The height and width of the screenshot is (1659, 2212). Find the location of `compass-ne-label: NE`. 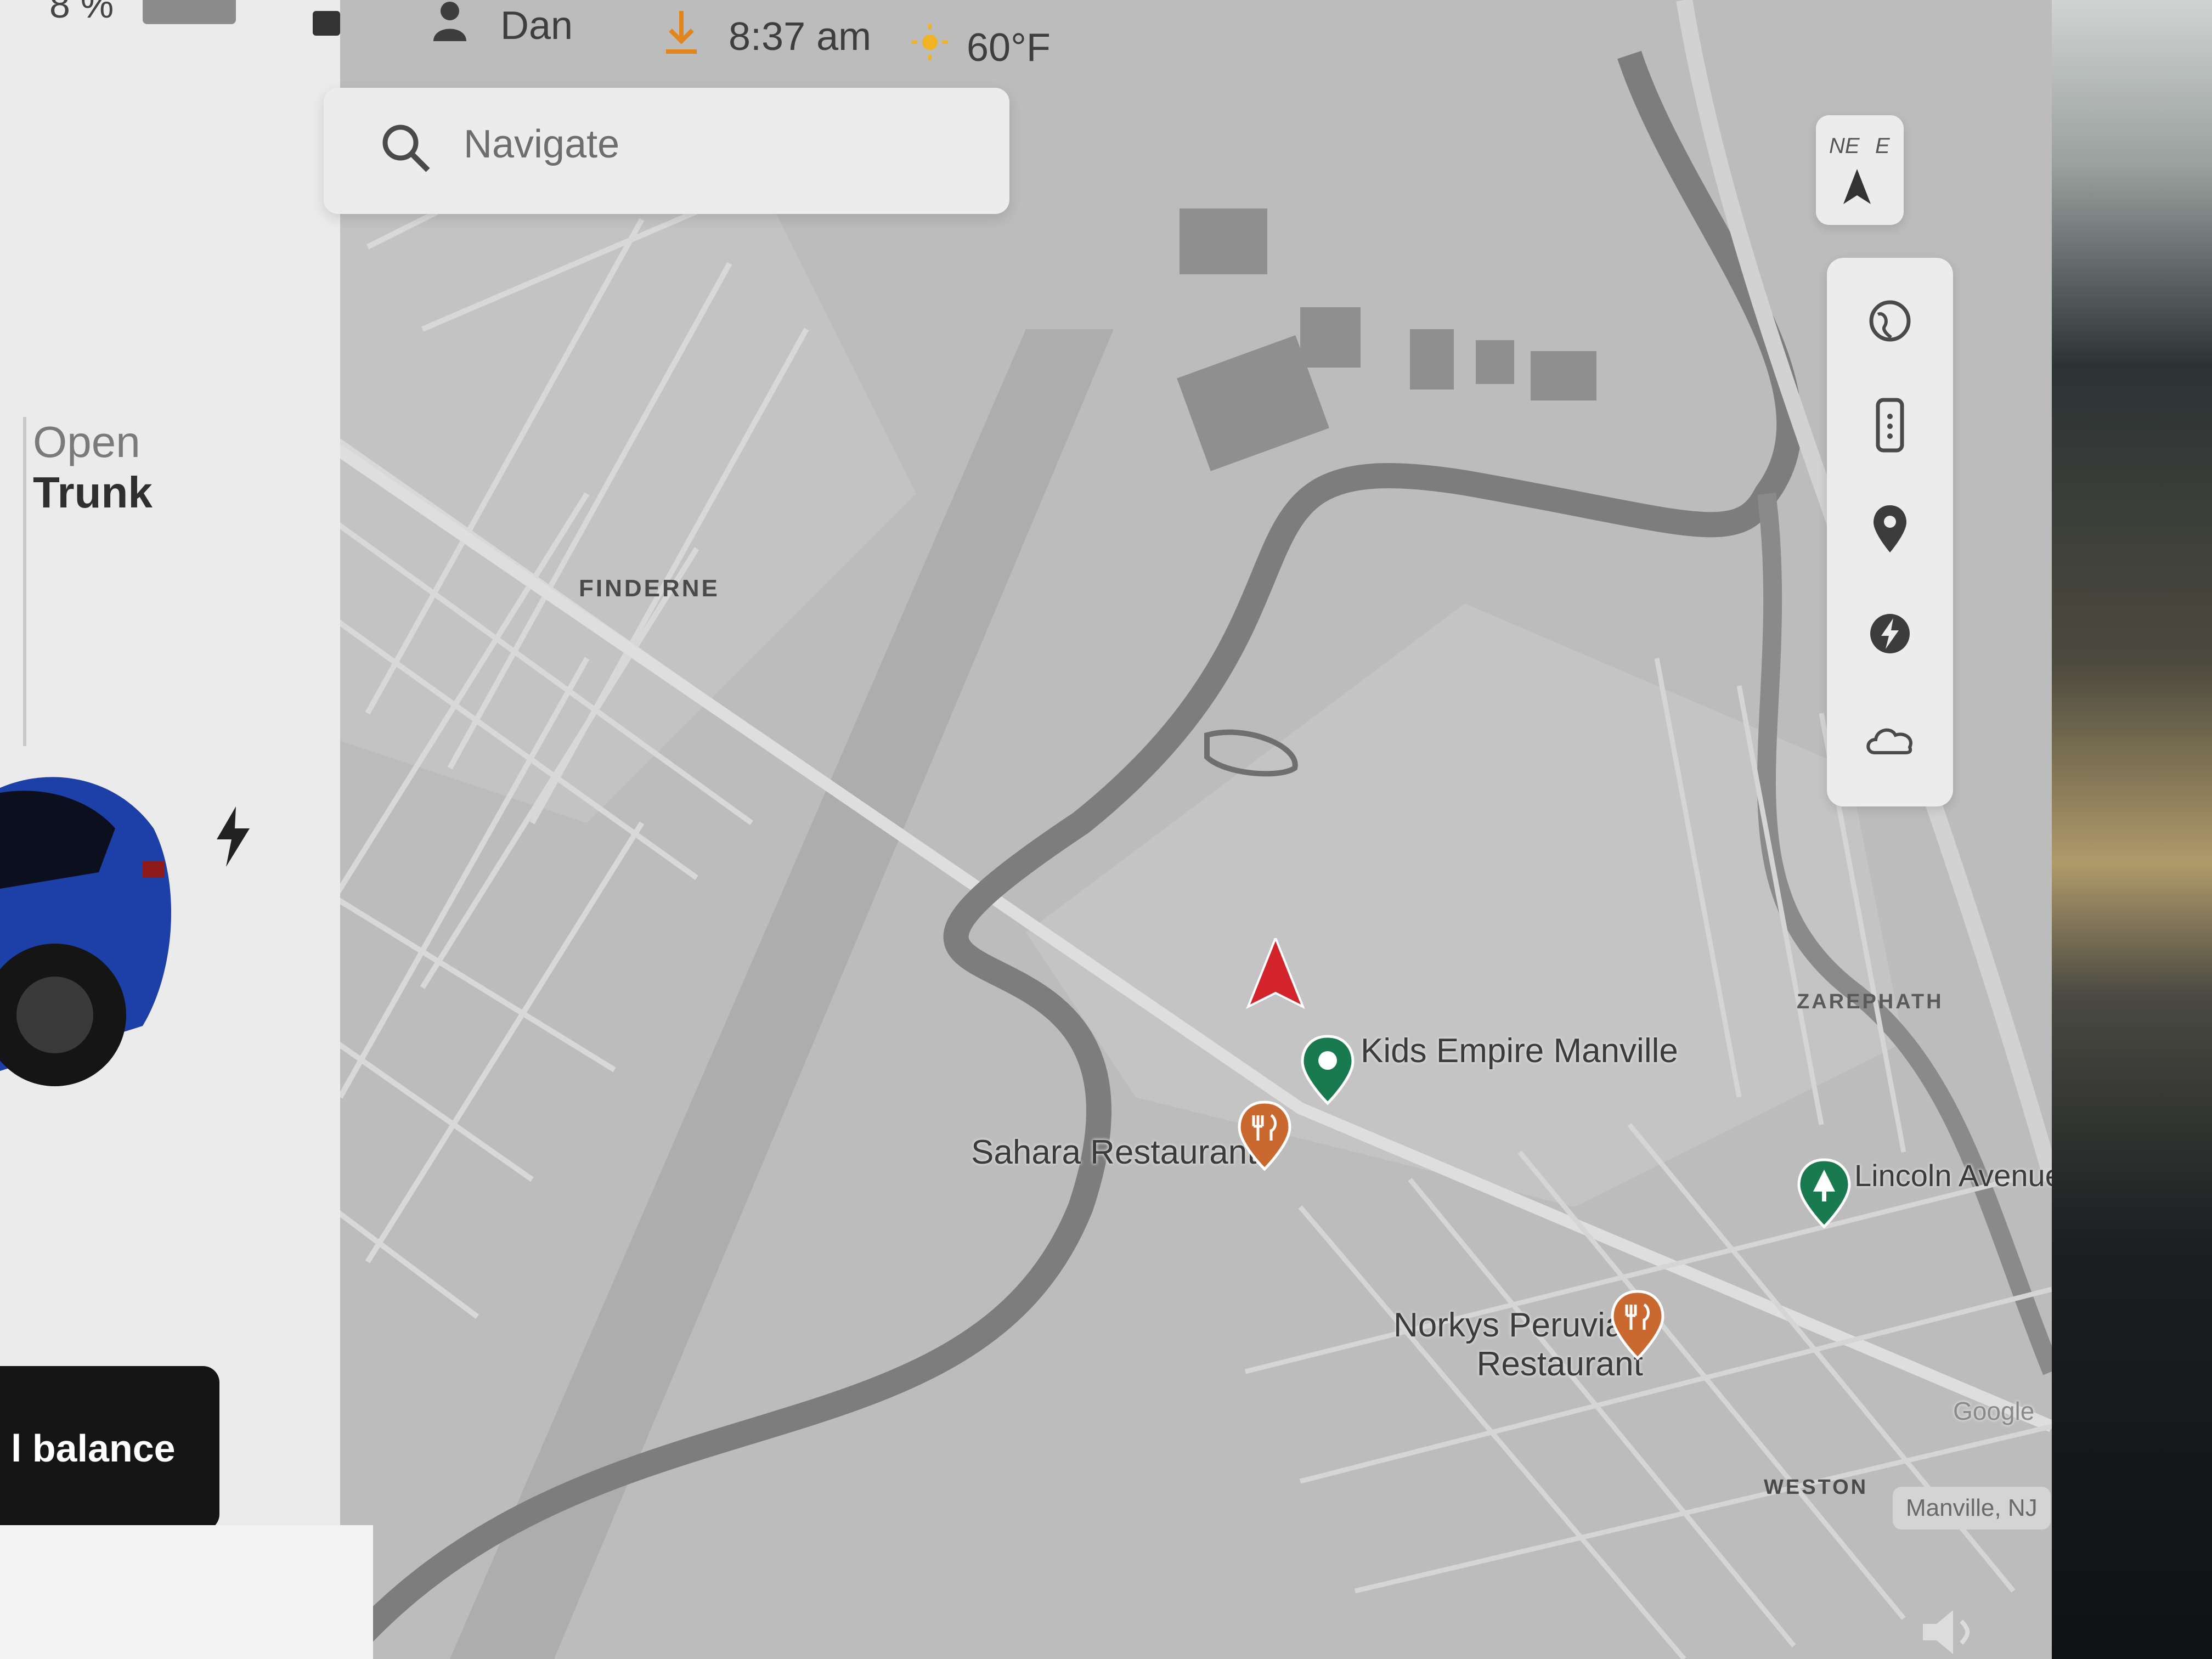

compass-ne-label: NE is located at coordinates (1844, 146).